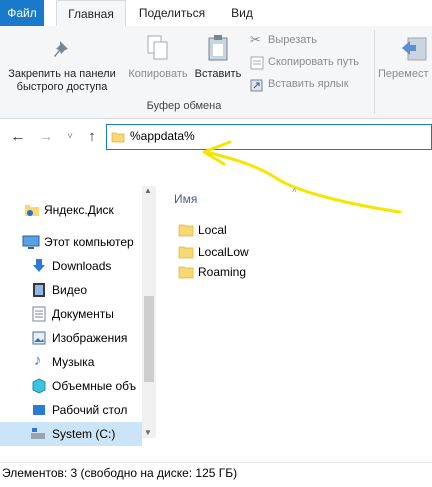 The image size is (432, 487). I want to click on nav-label: Рабочий стол, so click(90, 410).